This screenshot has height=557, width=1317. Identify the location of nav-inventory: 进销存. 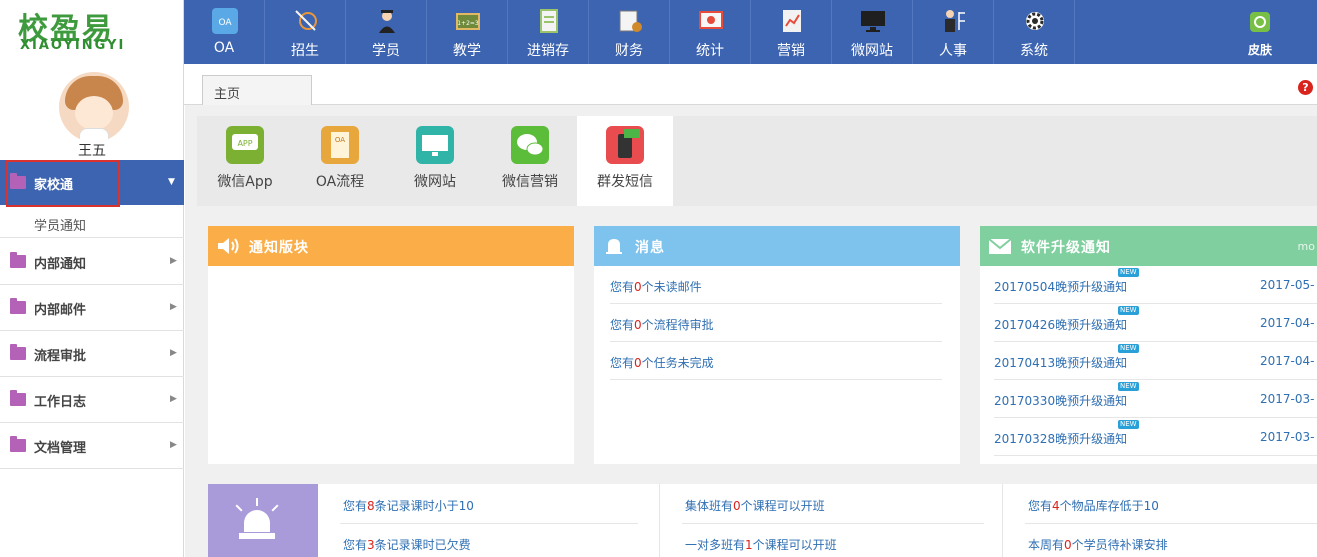
(548, 32).